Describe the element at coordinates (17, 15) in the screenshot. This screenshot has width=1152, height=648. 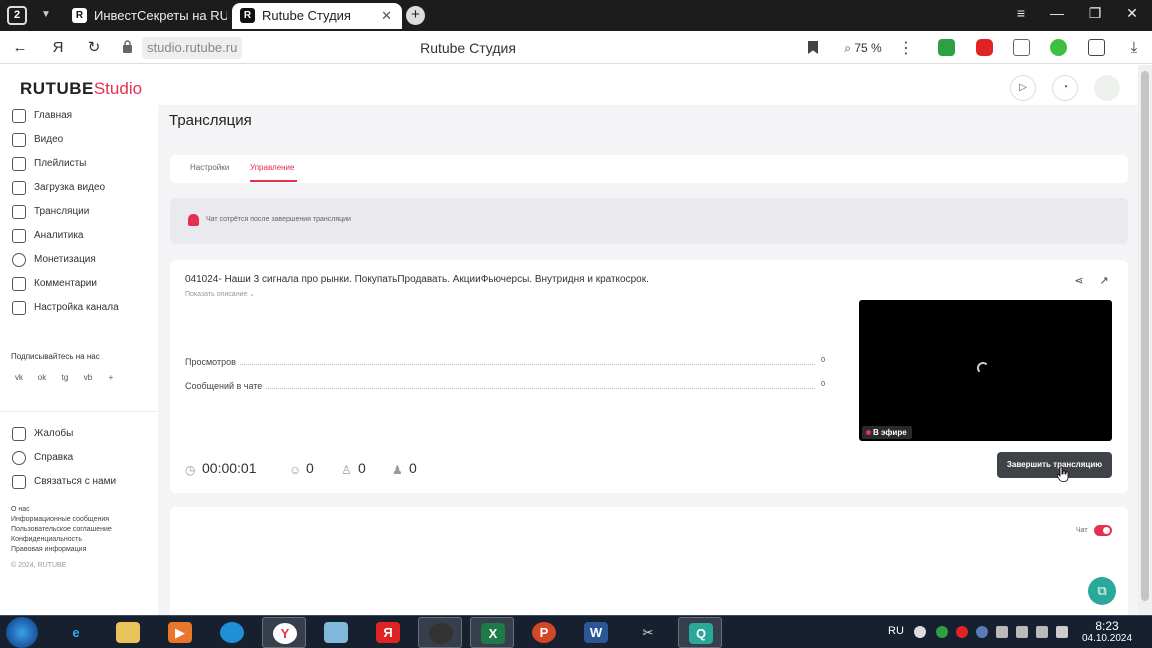
I see `tab-count-badge: 2` at that location.